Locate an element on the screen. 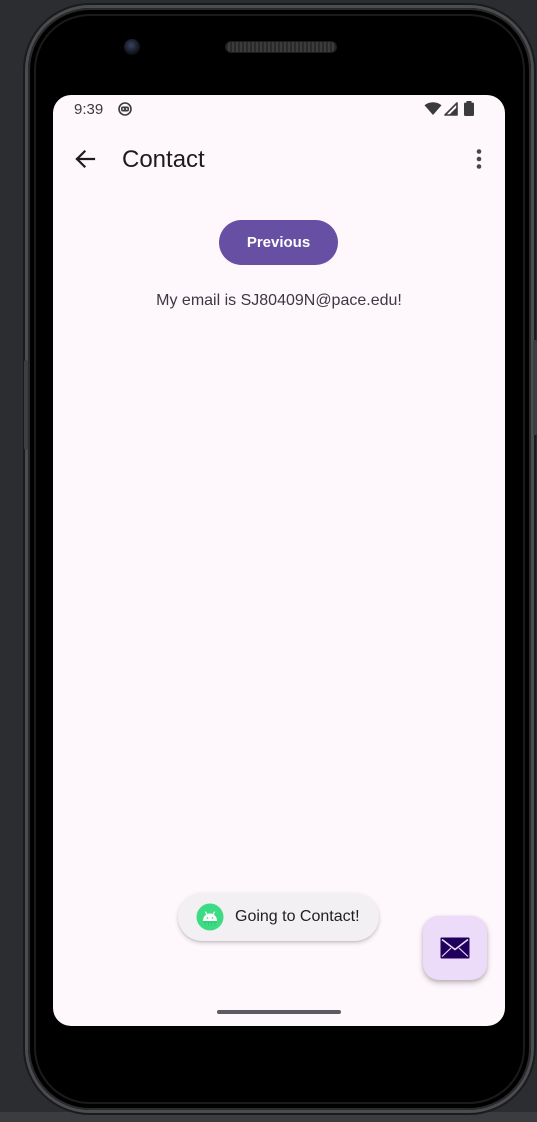 The width and height of the screenshot is (537, 1122). email-fab-button is located at coordinates (455, 948).